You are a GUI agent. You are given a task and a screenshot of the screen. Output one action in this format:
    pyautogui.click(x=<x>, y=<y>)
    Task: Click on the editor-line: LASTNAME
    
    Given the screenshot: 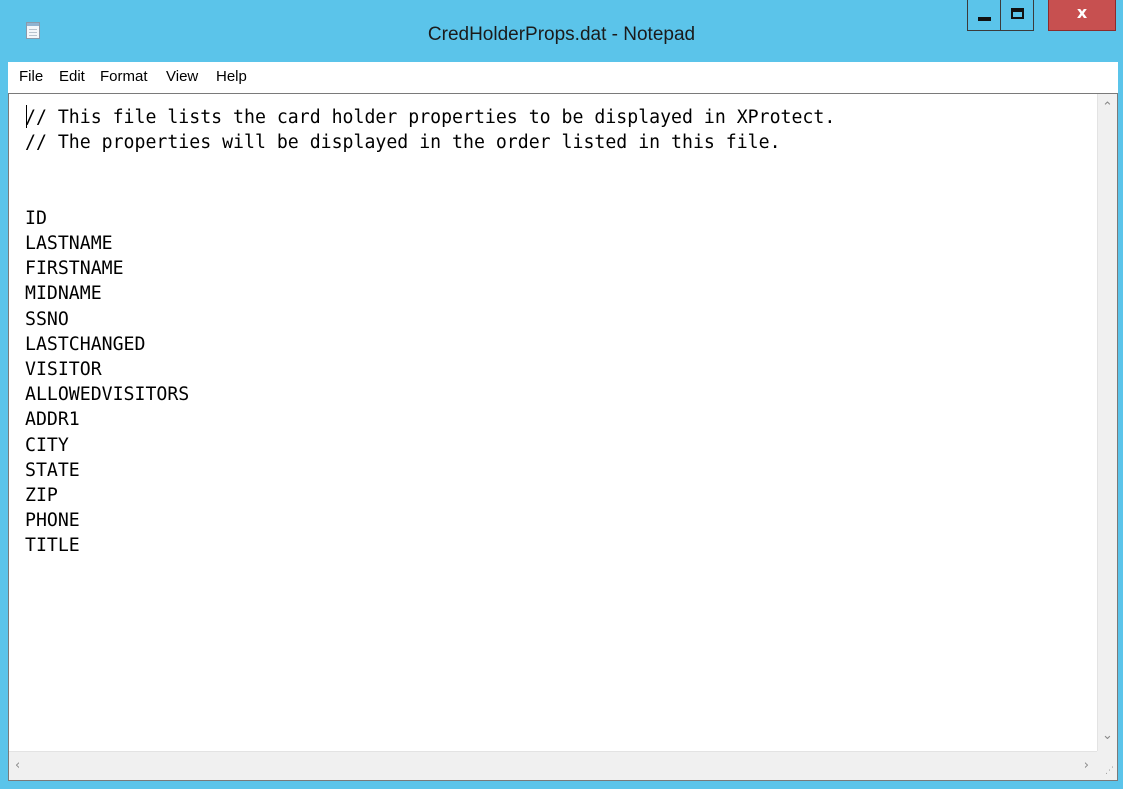 What is the action you would take?
    pyautogui.click(x=69, y=244)
    